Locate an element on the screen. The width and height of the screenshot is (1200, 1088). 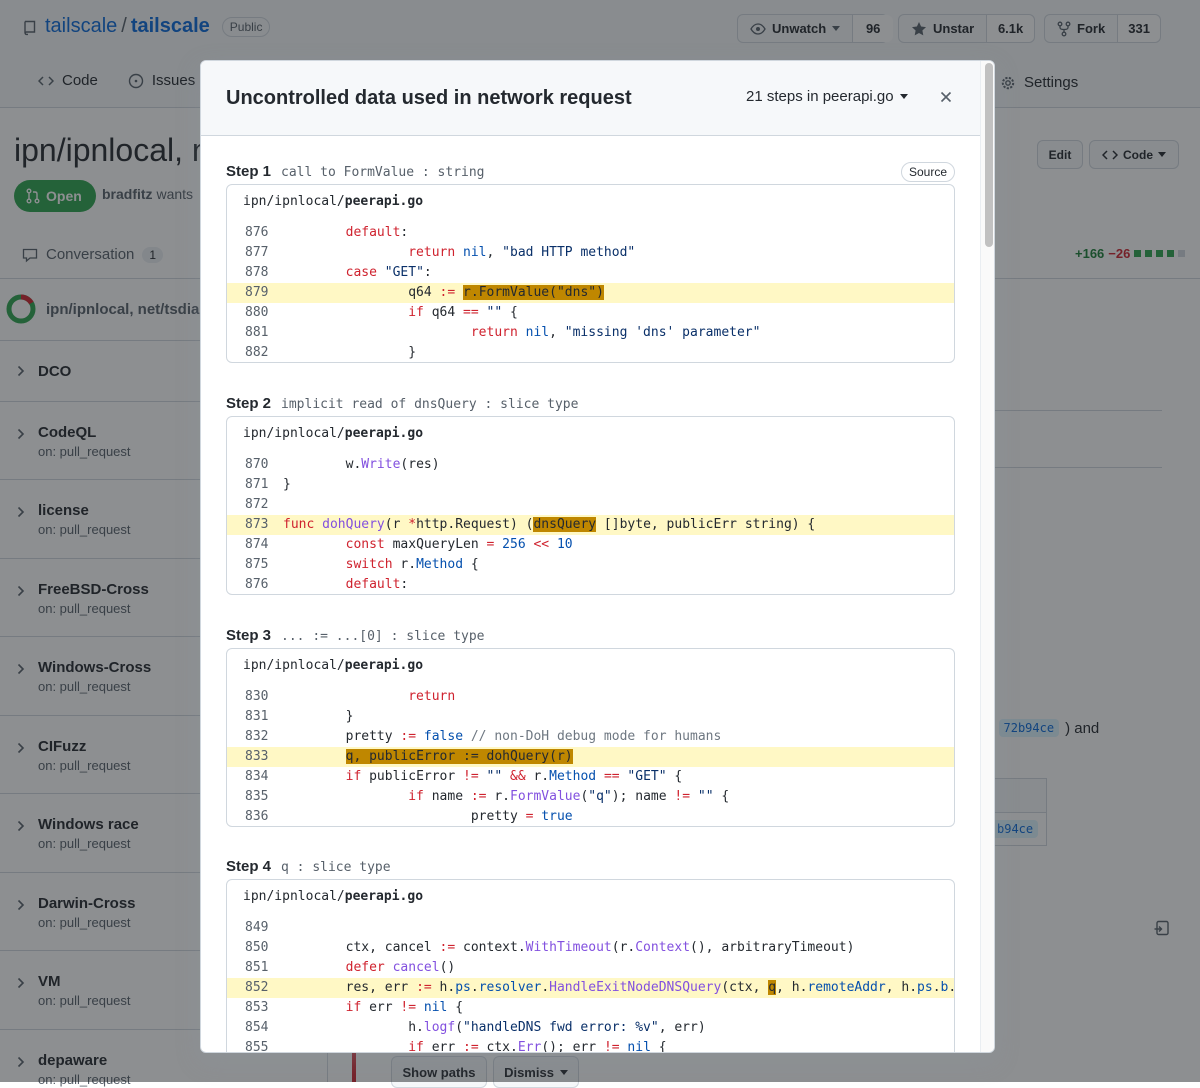
step-heading: Step 1 call to FormValue : string is located at coordinates (355, 171).